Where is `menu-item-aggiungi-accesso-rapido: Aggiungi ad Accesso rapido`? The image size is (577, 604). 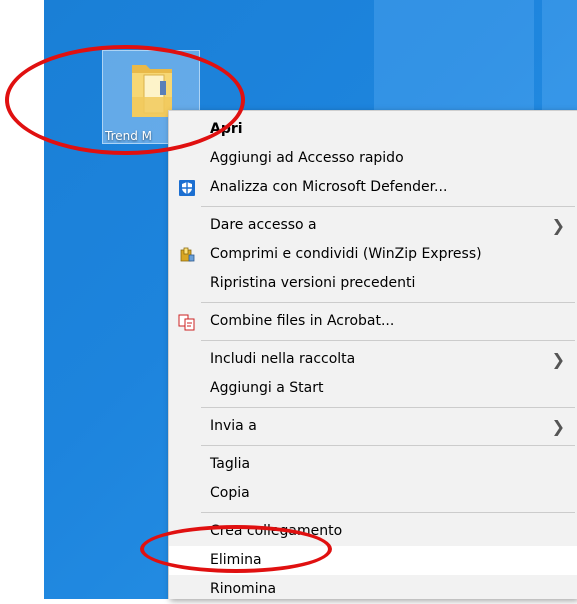 menu-item-aggiungi-accesso-rapido: Aggiungi ad Accesso rapido is located at coordinates (373, 158).